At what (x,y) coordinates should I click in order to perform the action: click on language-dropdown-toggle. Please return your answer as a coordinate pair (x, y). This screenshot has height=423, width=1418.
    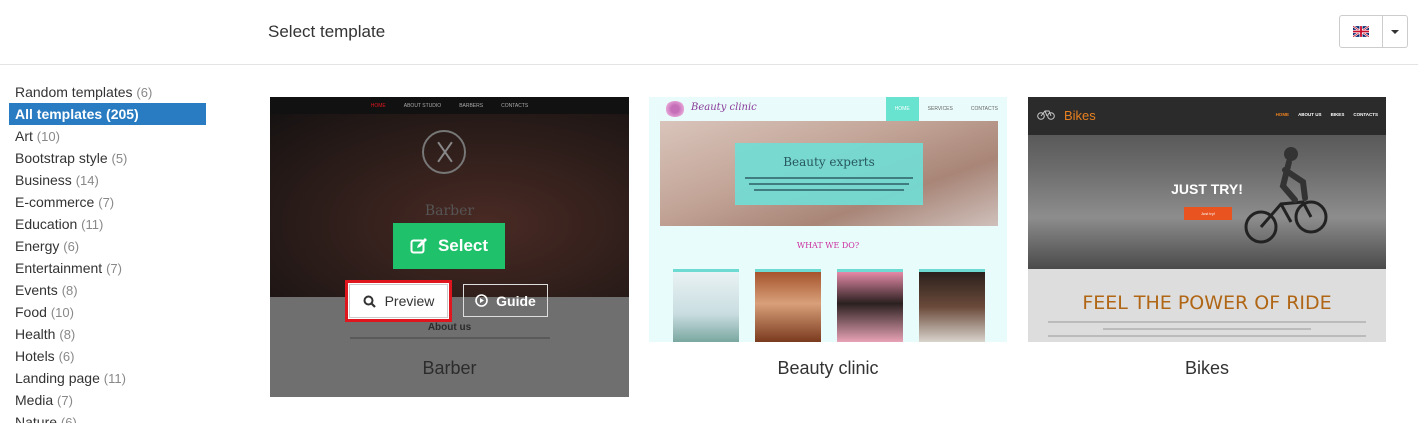
    Looking at the image, I should click on (1395, 31).